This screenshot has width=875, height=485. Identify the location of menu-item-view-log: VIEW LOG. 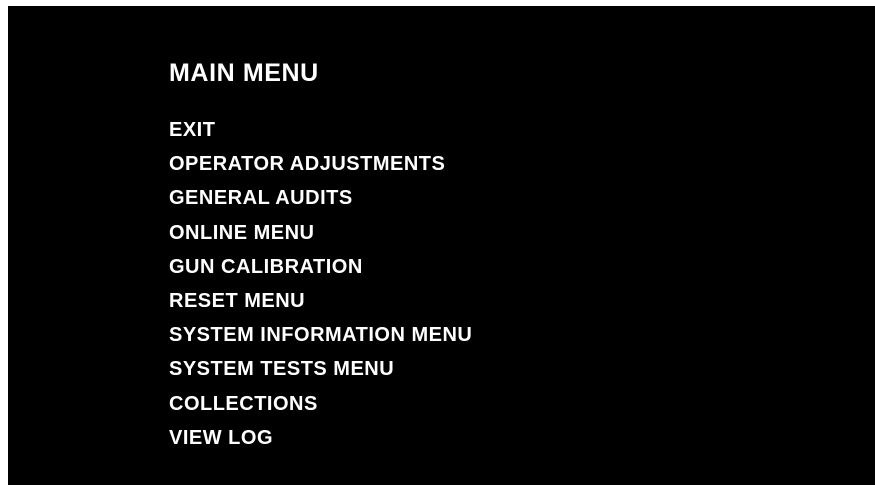
(320, 438).